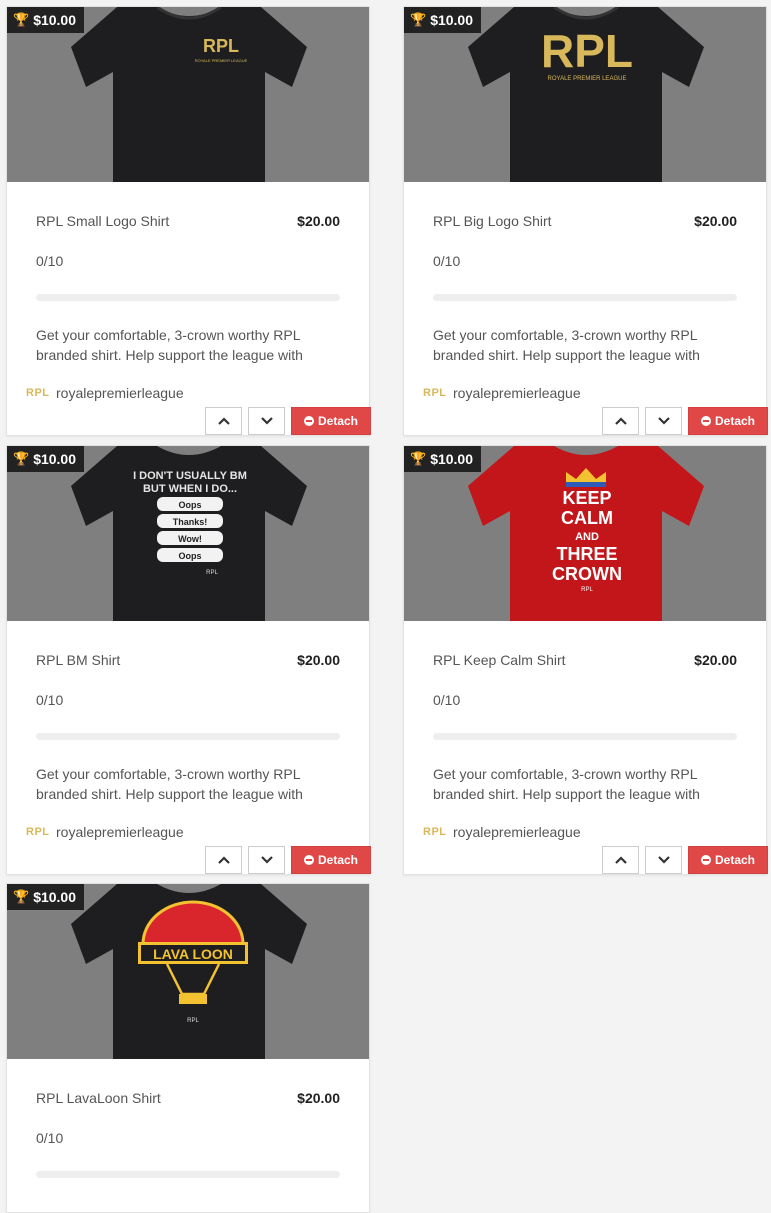 This screenshot has height=1213, width=771. What do you see at coordinates (78, 660) in the screenshot?
I see `product-title: RPL BM Shirt` at bounding box center [78, 660].